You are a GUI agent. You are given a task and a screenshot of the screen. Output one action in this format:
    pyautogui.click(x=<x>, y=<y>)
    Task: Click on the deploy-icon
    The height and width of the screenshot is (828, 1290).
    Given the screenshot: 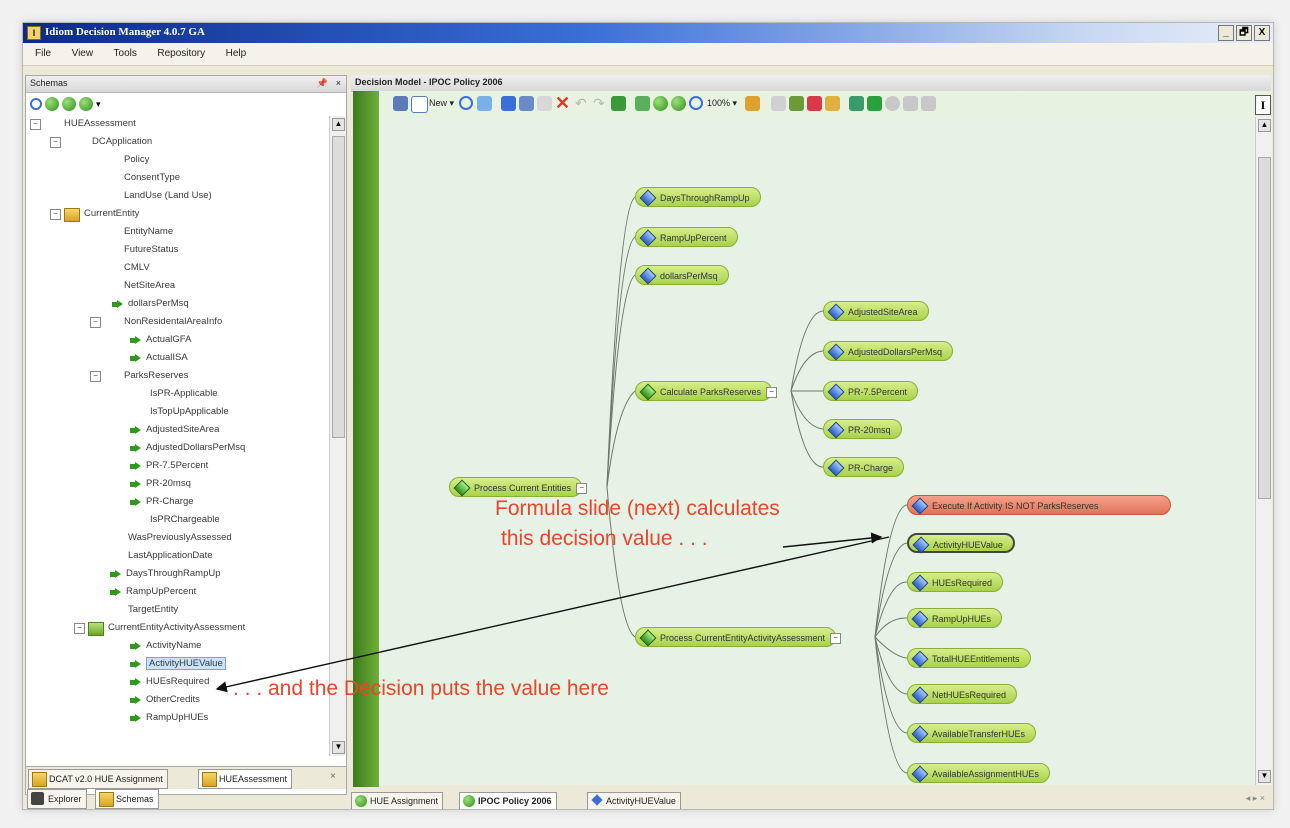 What is the action you would take?
    pyautogui.click(x=832, y=103)
    